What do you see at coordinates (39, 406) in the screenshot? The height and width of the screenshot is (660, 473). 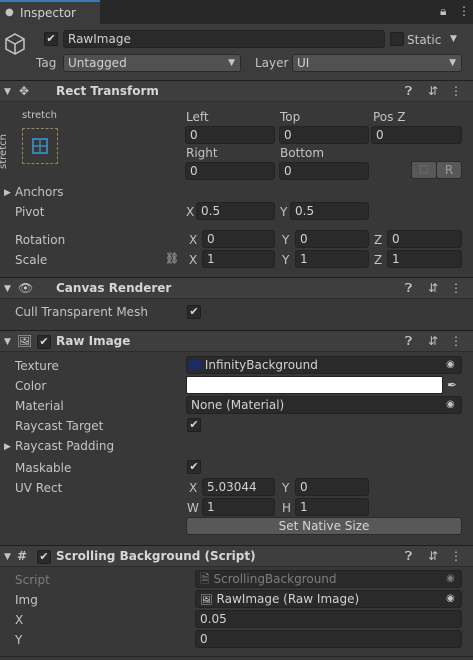 I see `material-label: Material` at bounding box center [39, 406].